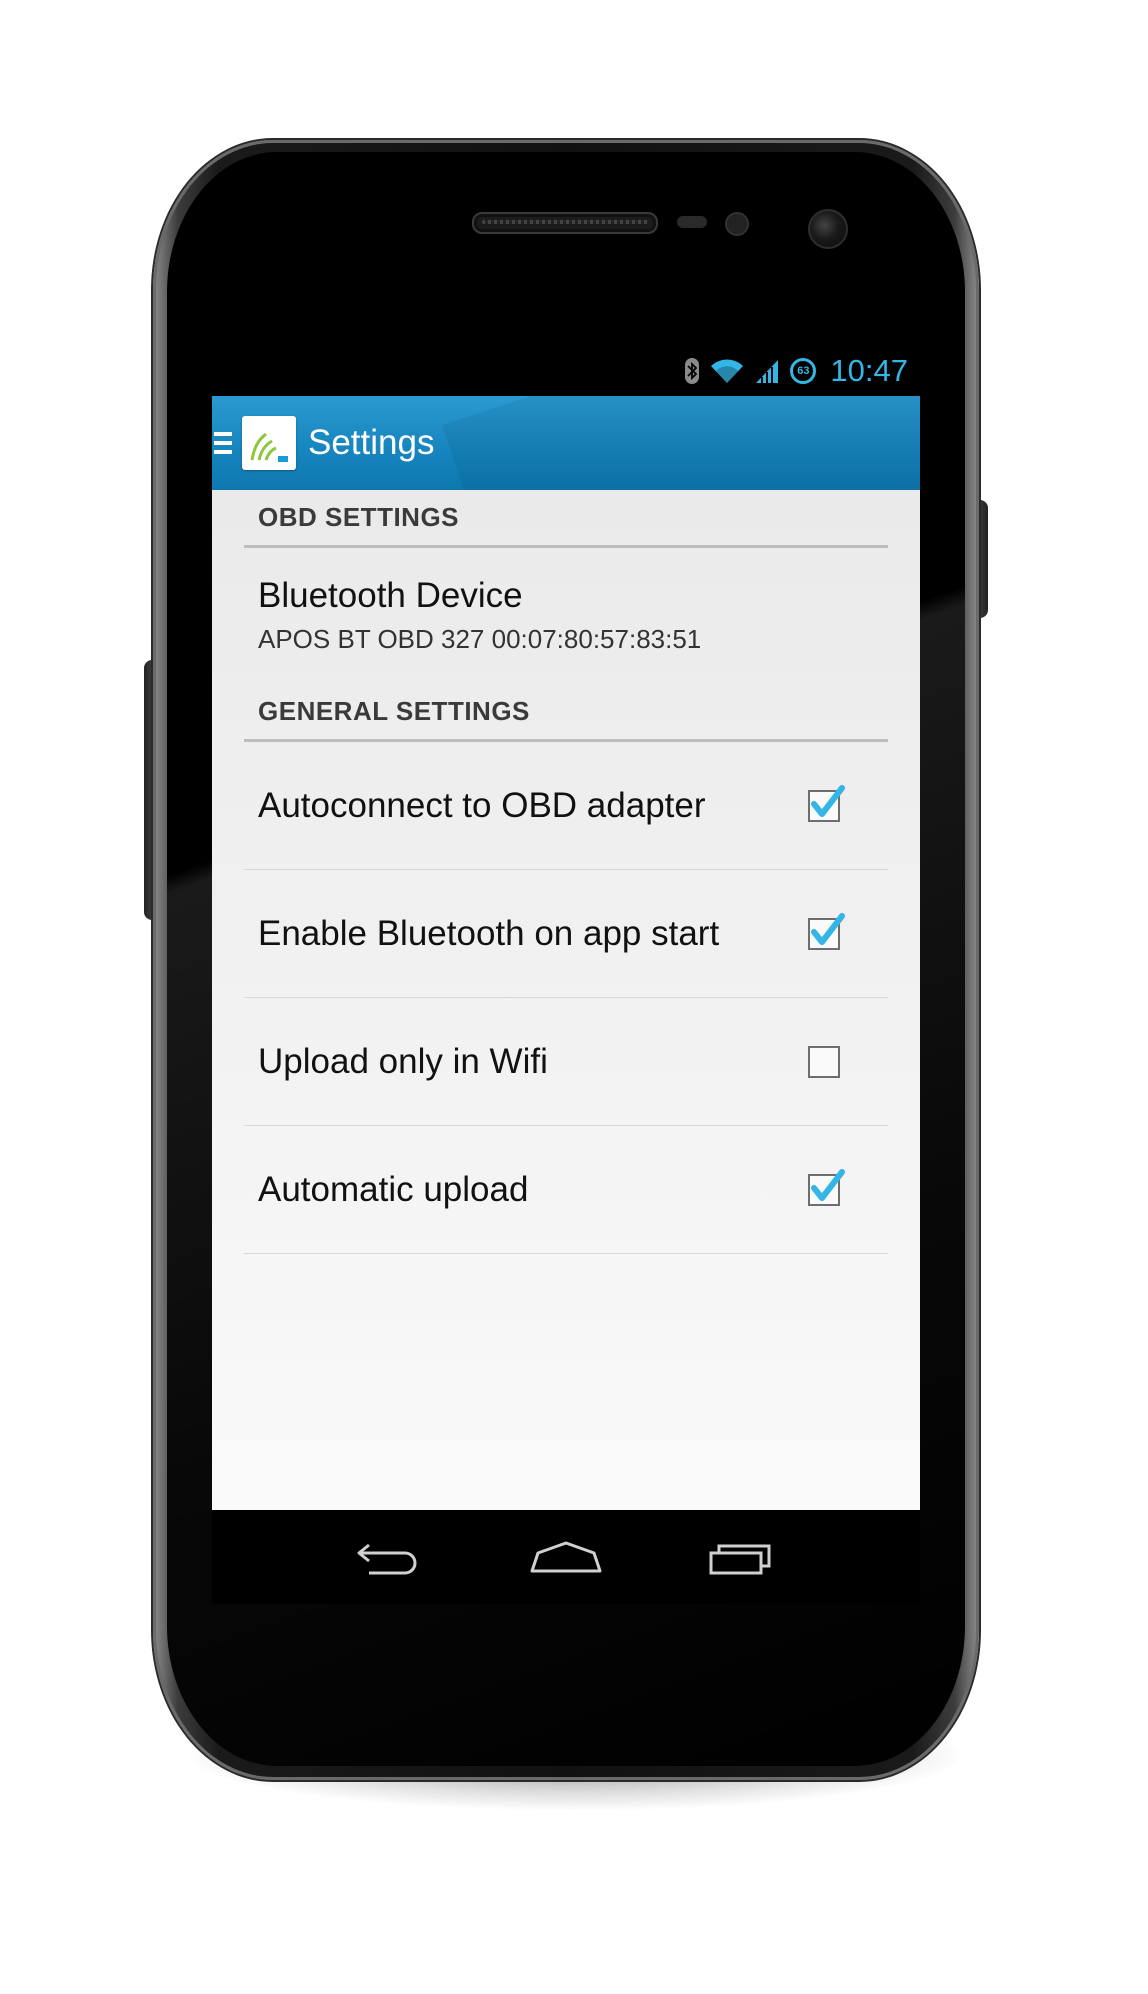 This screenshot has width=1148, height=1994. Describe the element at coordinates (269, 443) in the screenshot. I see `app-logo-icon` at that location.